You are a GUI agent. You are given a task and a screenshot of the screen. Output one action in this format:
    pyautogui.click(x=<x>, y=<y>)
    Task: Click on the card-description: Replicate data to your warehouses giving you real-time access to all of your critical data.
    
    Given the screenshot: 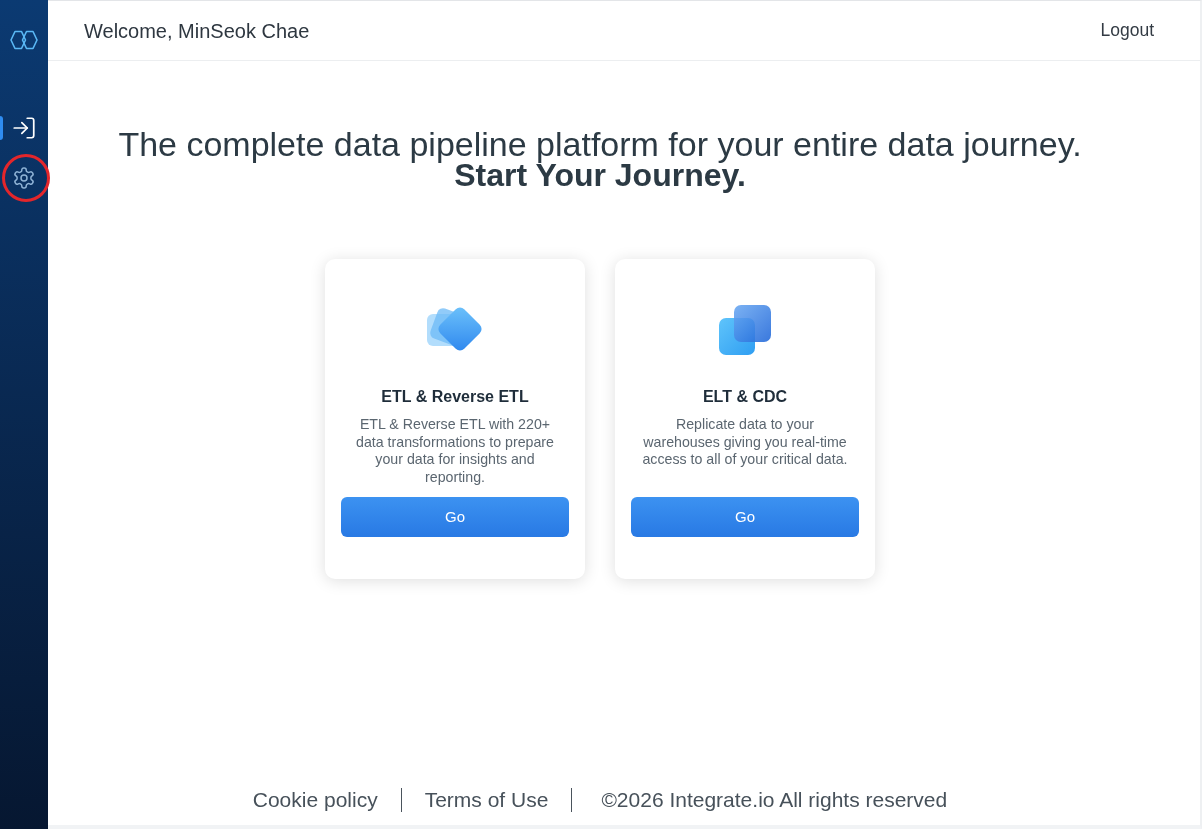 What is the action you would take?
    pyautogui.click(x=745, y=442)
    